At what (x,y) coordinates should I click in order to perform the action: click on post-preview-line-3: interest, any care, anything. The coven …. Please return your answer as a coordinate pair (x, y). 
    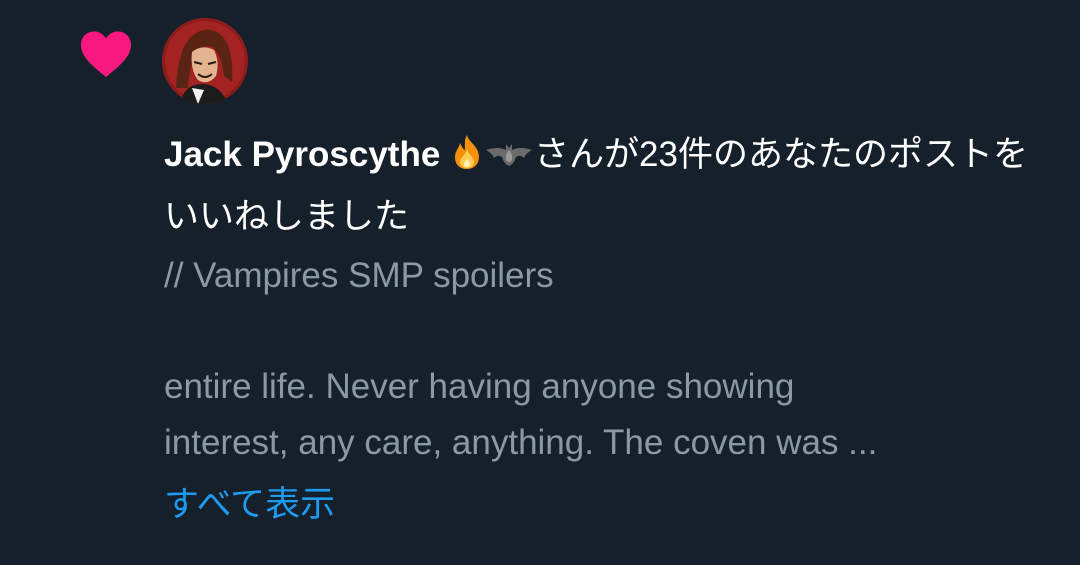
    Looking at the image, I should click on (521, 442).